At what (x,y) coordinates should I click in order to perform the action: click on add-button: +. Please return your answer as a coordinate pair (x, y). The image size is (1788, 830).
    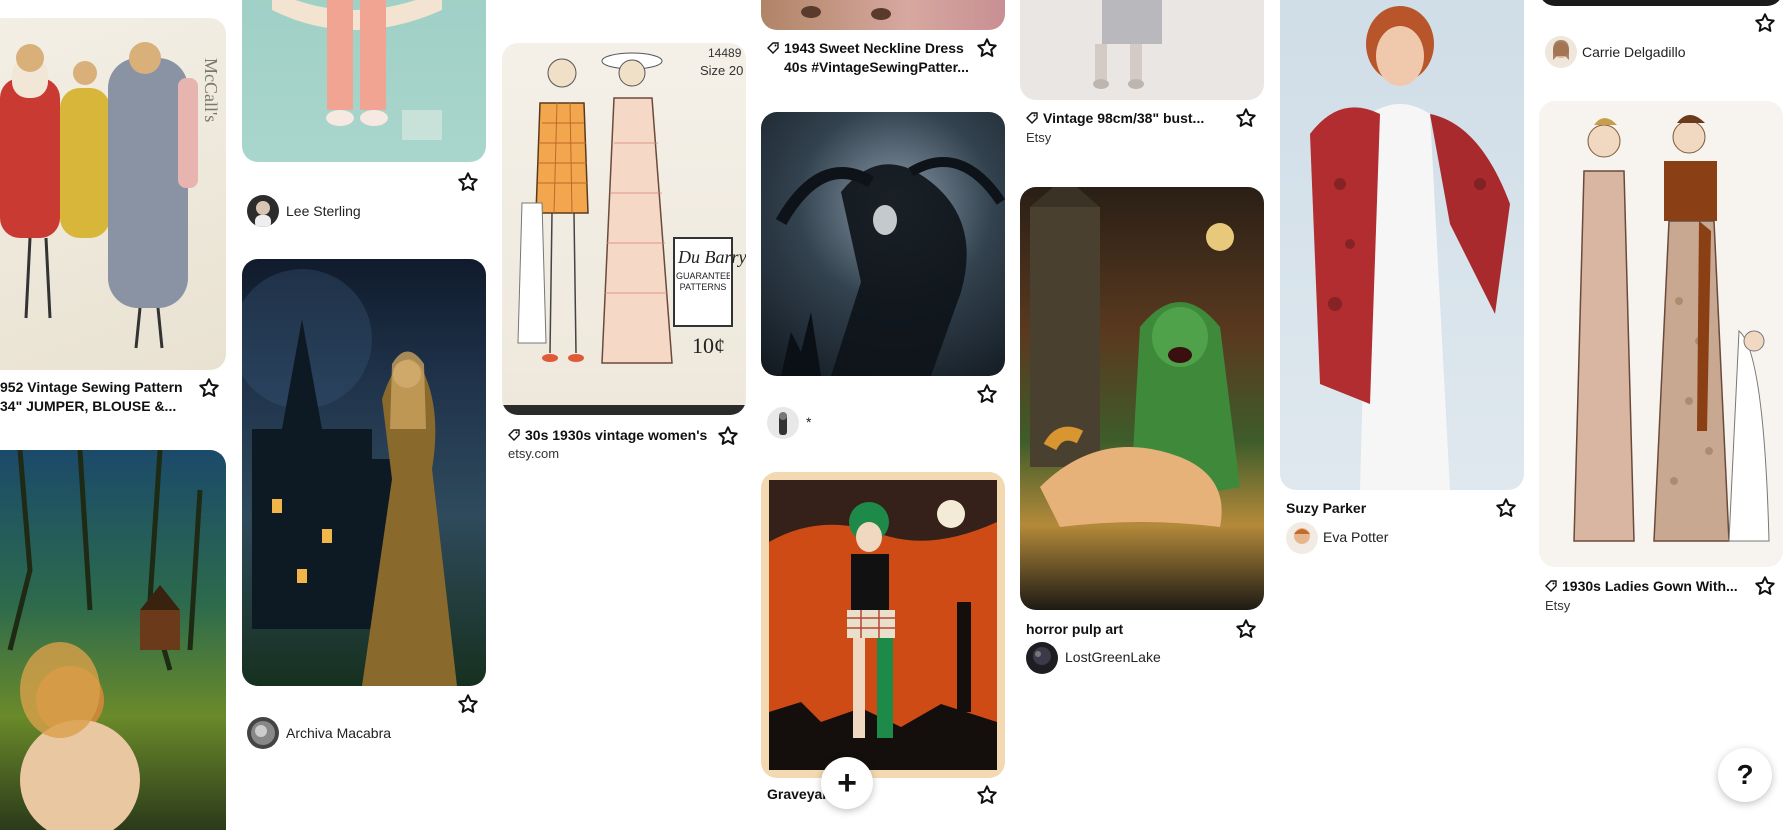
    Looking at the image, I should click on (847, 783).